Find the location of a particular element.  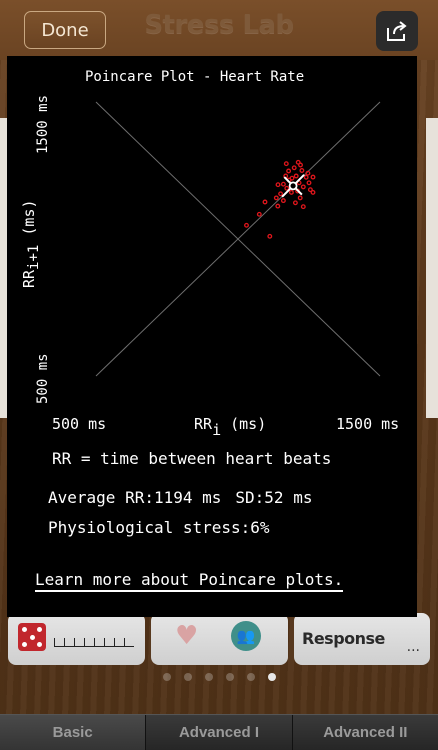

tab-bar: Basic Advanced I Advanced II is located at coordinates (219, 732).